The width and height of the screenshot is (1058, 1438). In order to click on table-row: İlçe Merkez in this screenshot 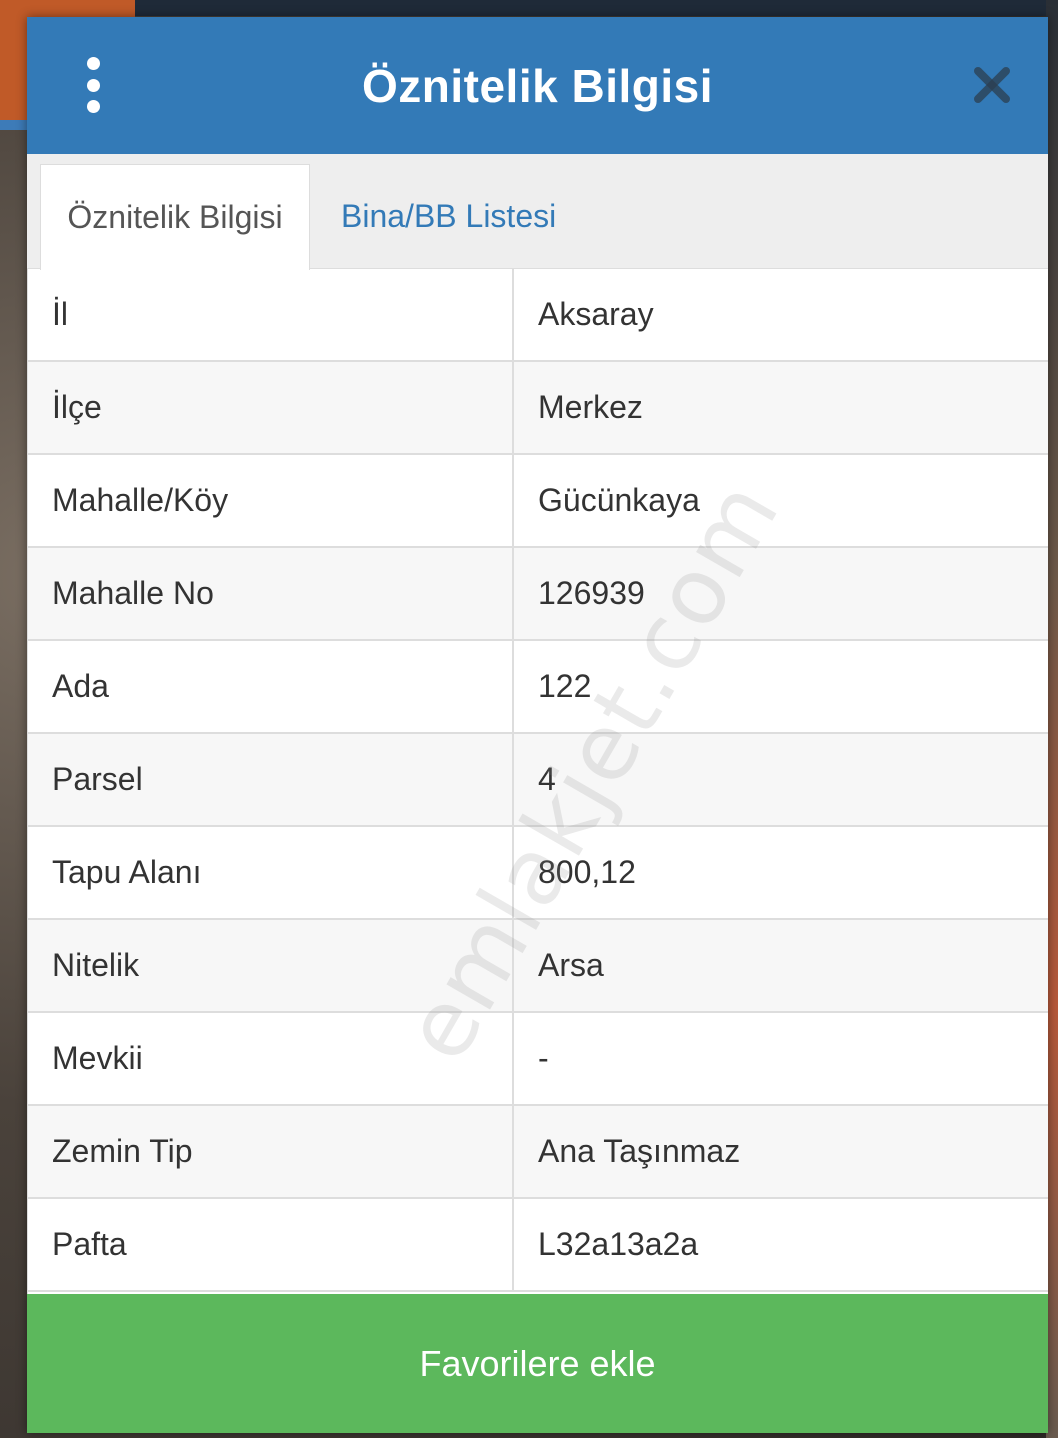, I will do `click(538, 408)`.